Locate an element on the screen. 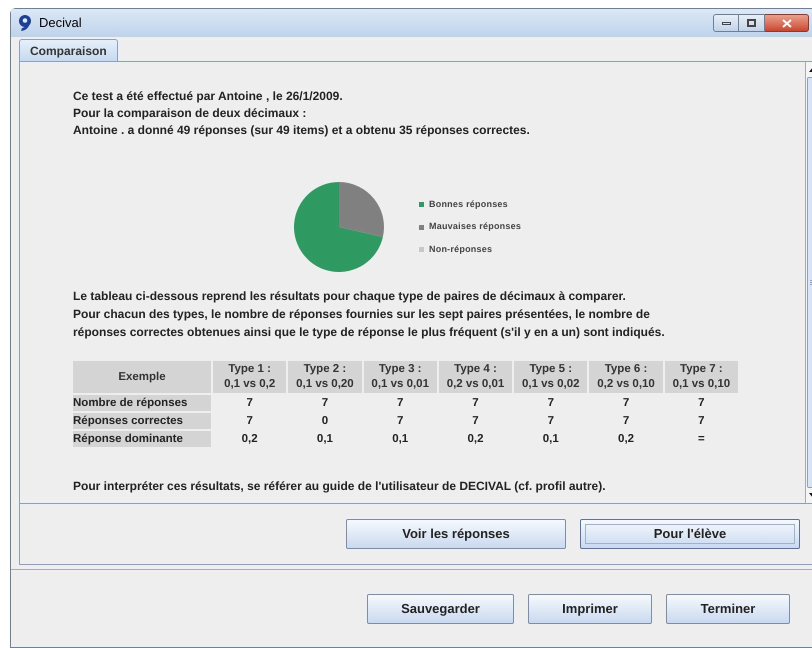 The image size is (812, 648). table-header-cell: Type 1 : 0,1 vs 0,2 is located at coordinates (249, 377).